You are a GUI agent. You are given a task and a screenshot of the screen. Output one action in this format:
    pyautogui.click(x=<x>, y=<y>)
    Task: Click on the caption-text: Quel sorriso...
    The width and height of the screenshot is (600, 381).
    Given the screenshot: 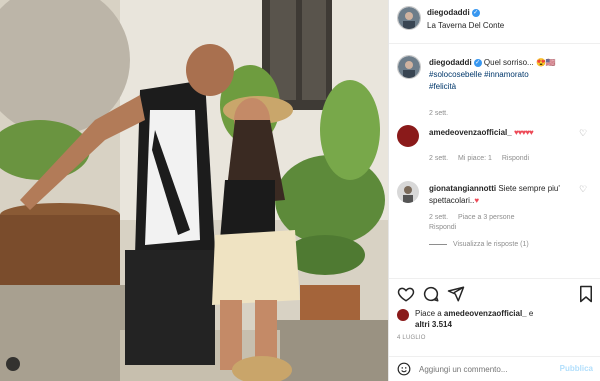 What is the action you would take?
    pyautogui.click(x=508, y=62)
    